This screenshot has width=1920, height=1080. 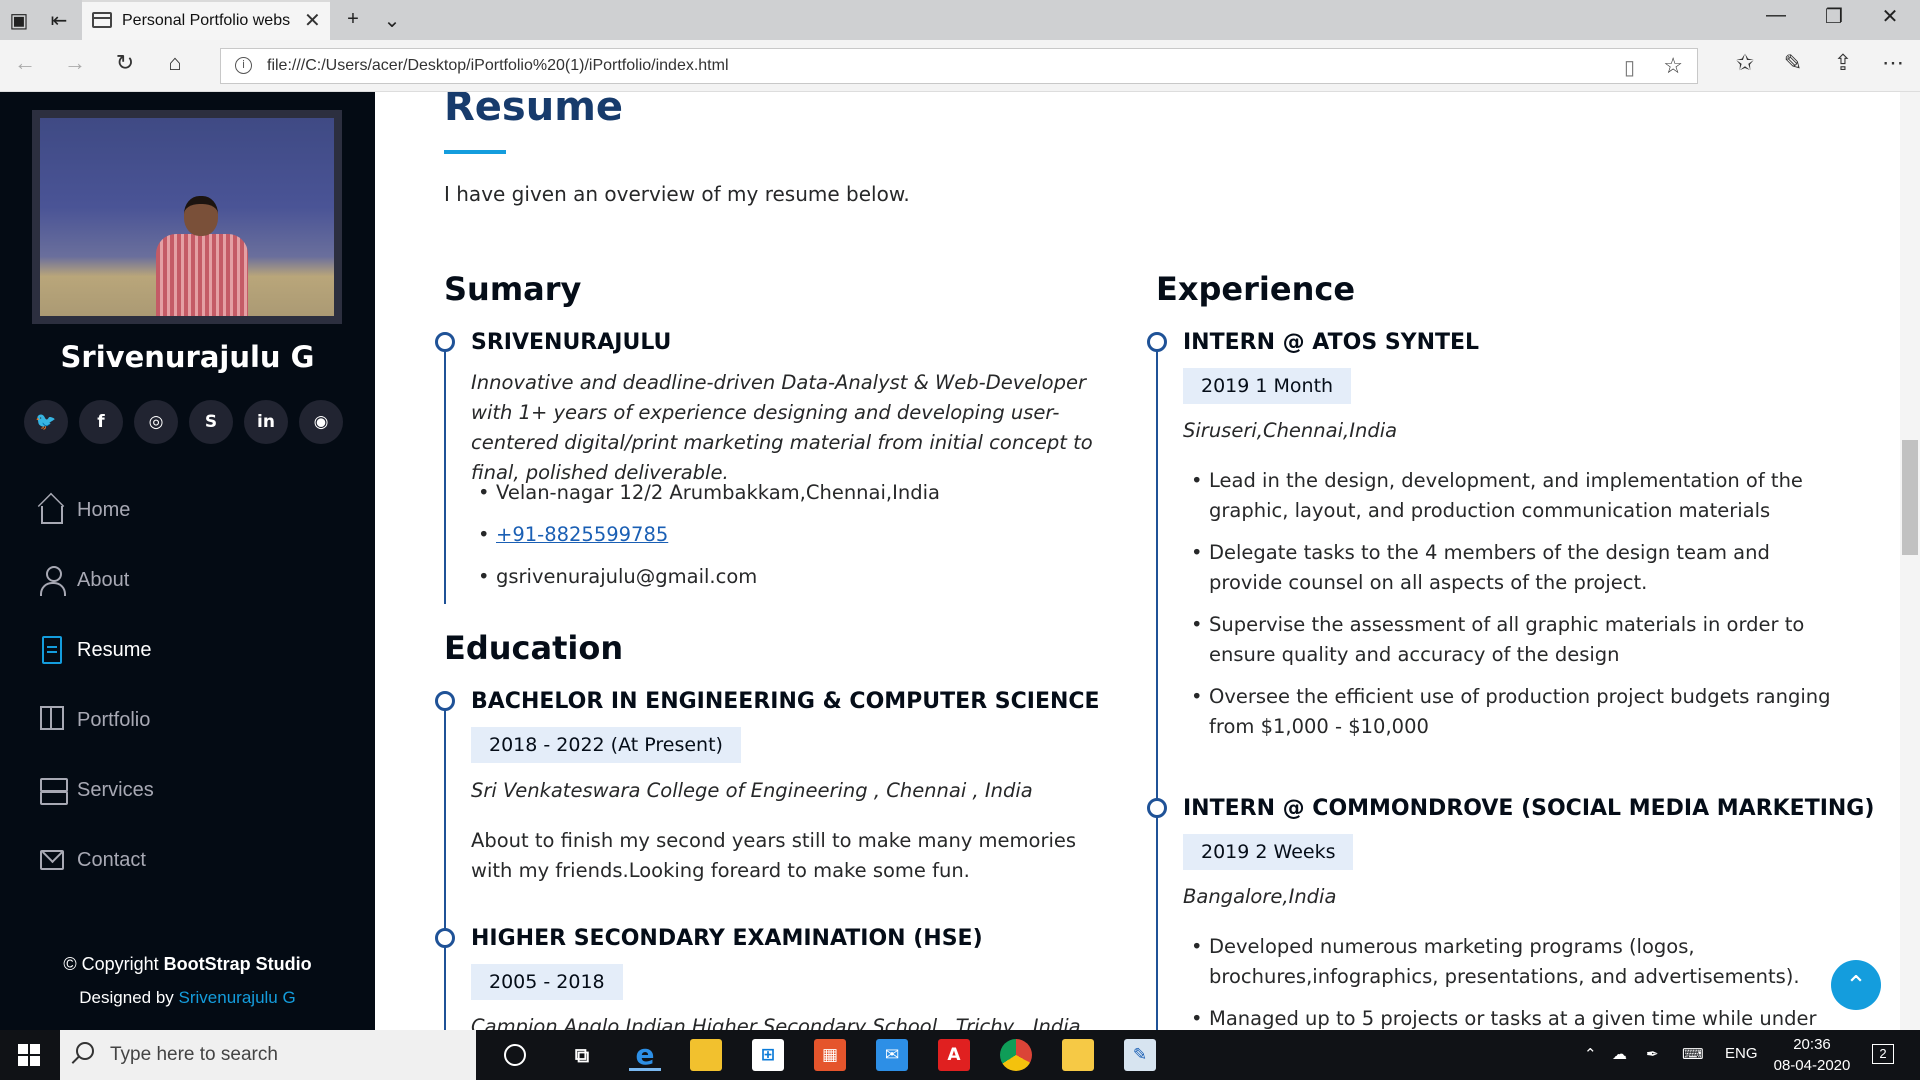 What do you see at coordinates (175, 63) in the screenshot?
I see `home-browser-icon: ⌂` at bounding box center [175, 63].